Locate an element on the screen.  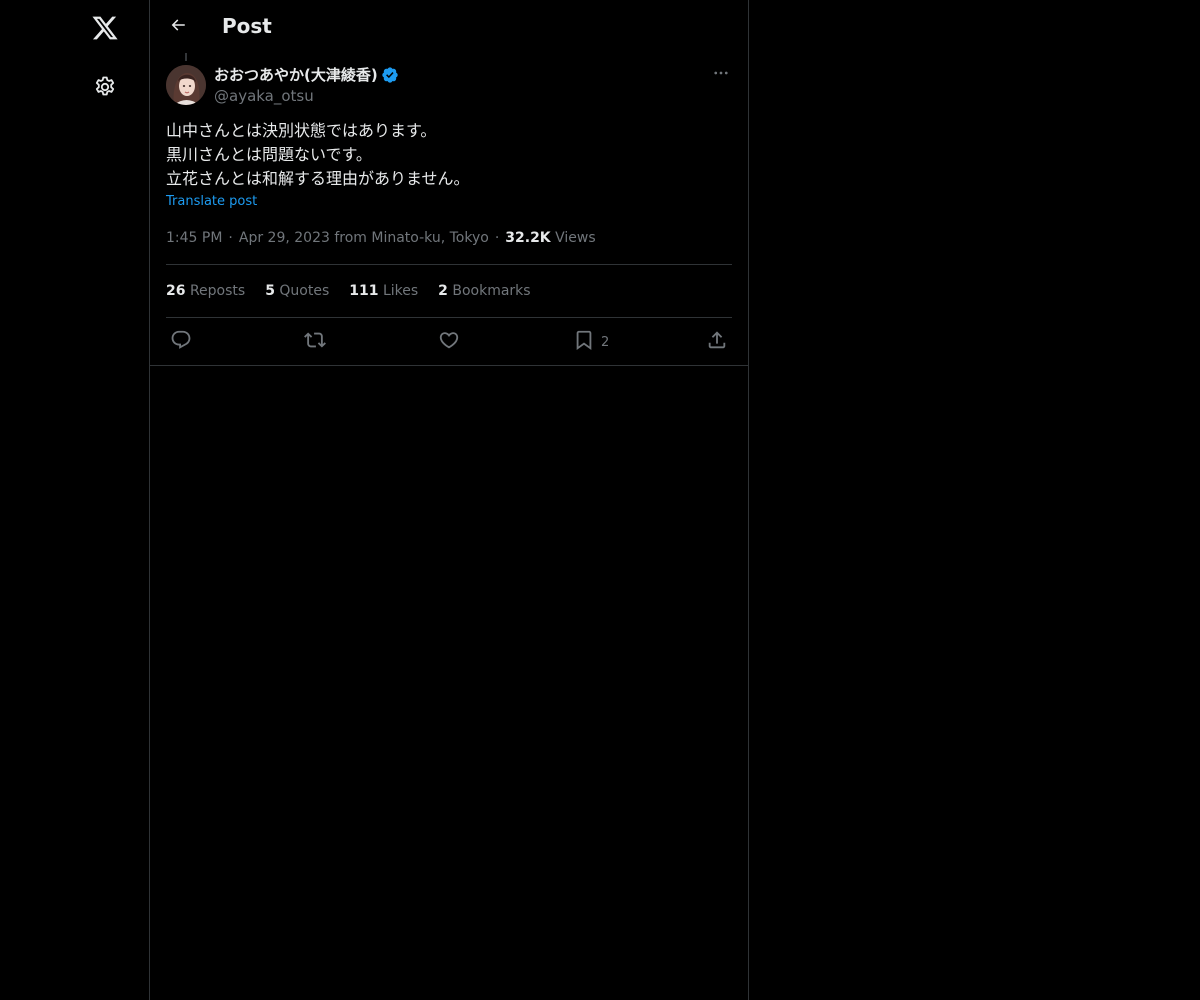
back-button is located at coordinates (178, 27).